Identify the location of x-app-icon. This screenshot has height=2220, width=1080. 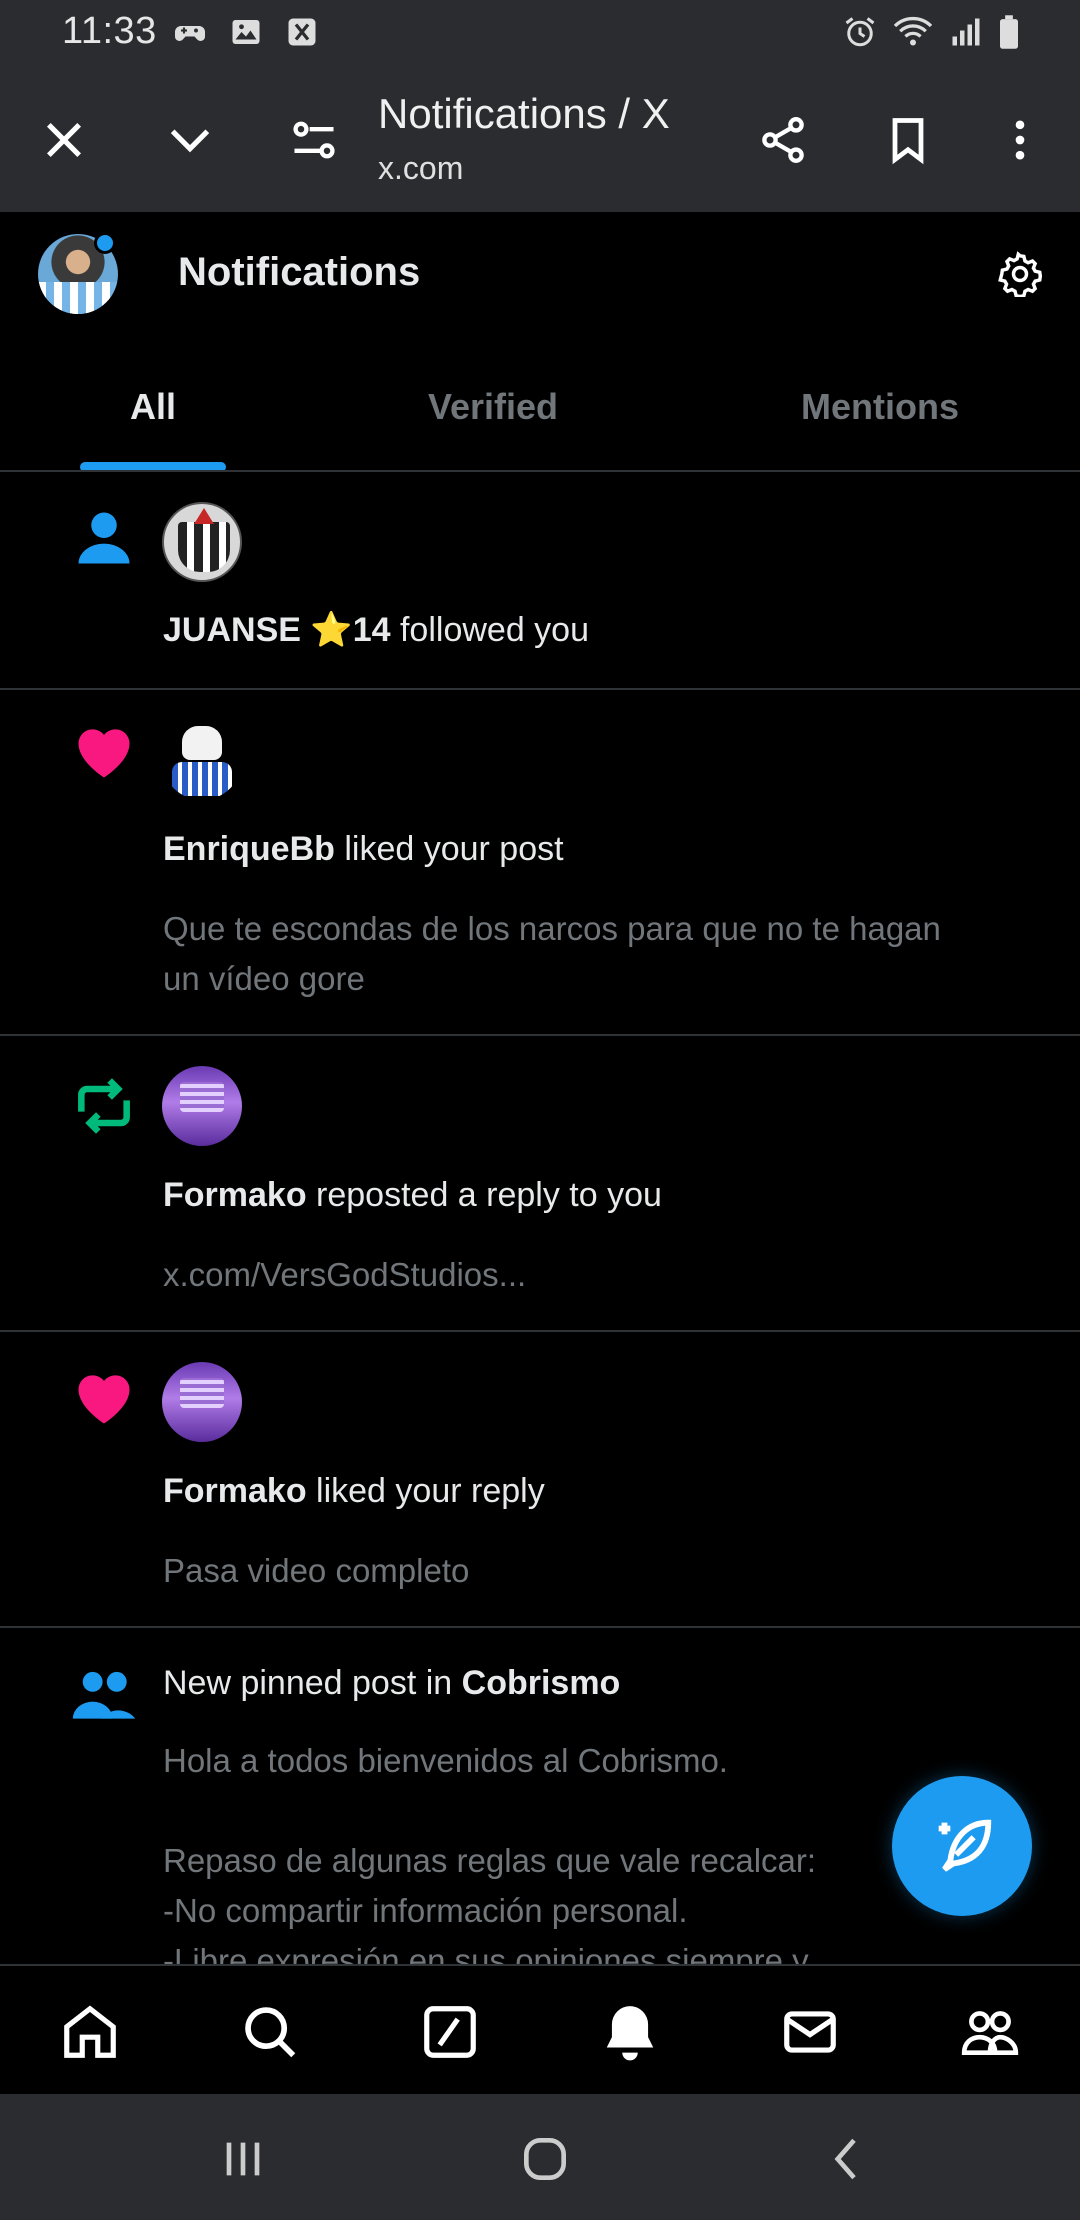
(302, 34).